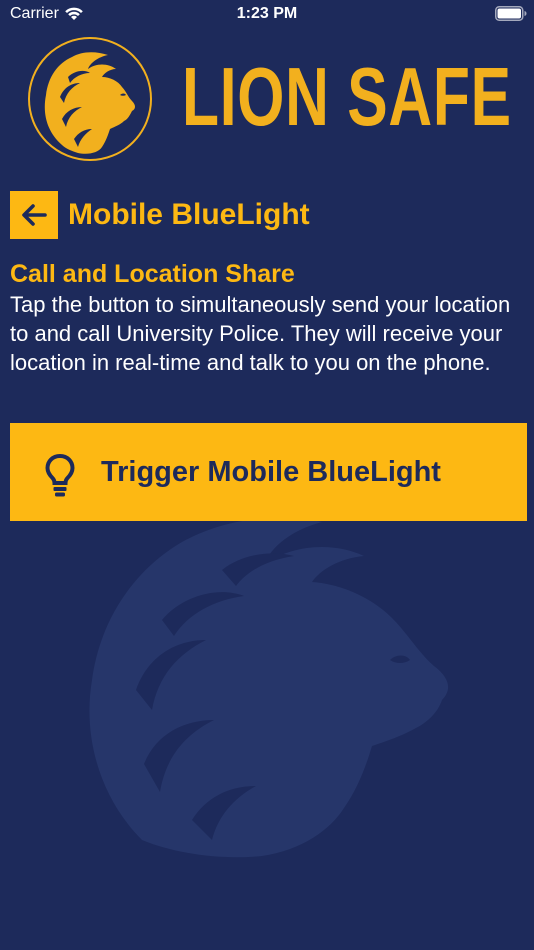 The width and height of the screenshot is (534, 950). Describe the element at coordinates (90, 99) in the screenshot. I see `lion-head-icon` at that location.